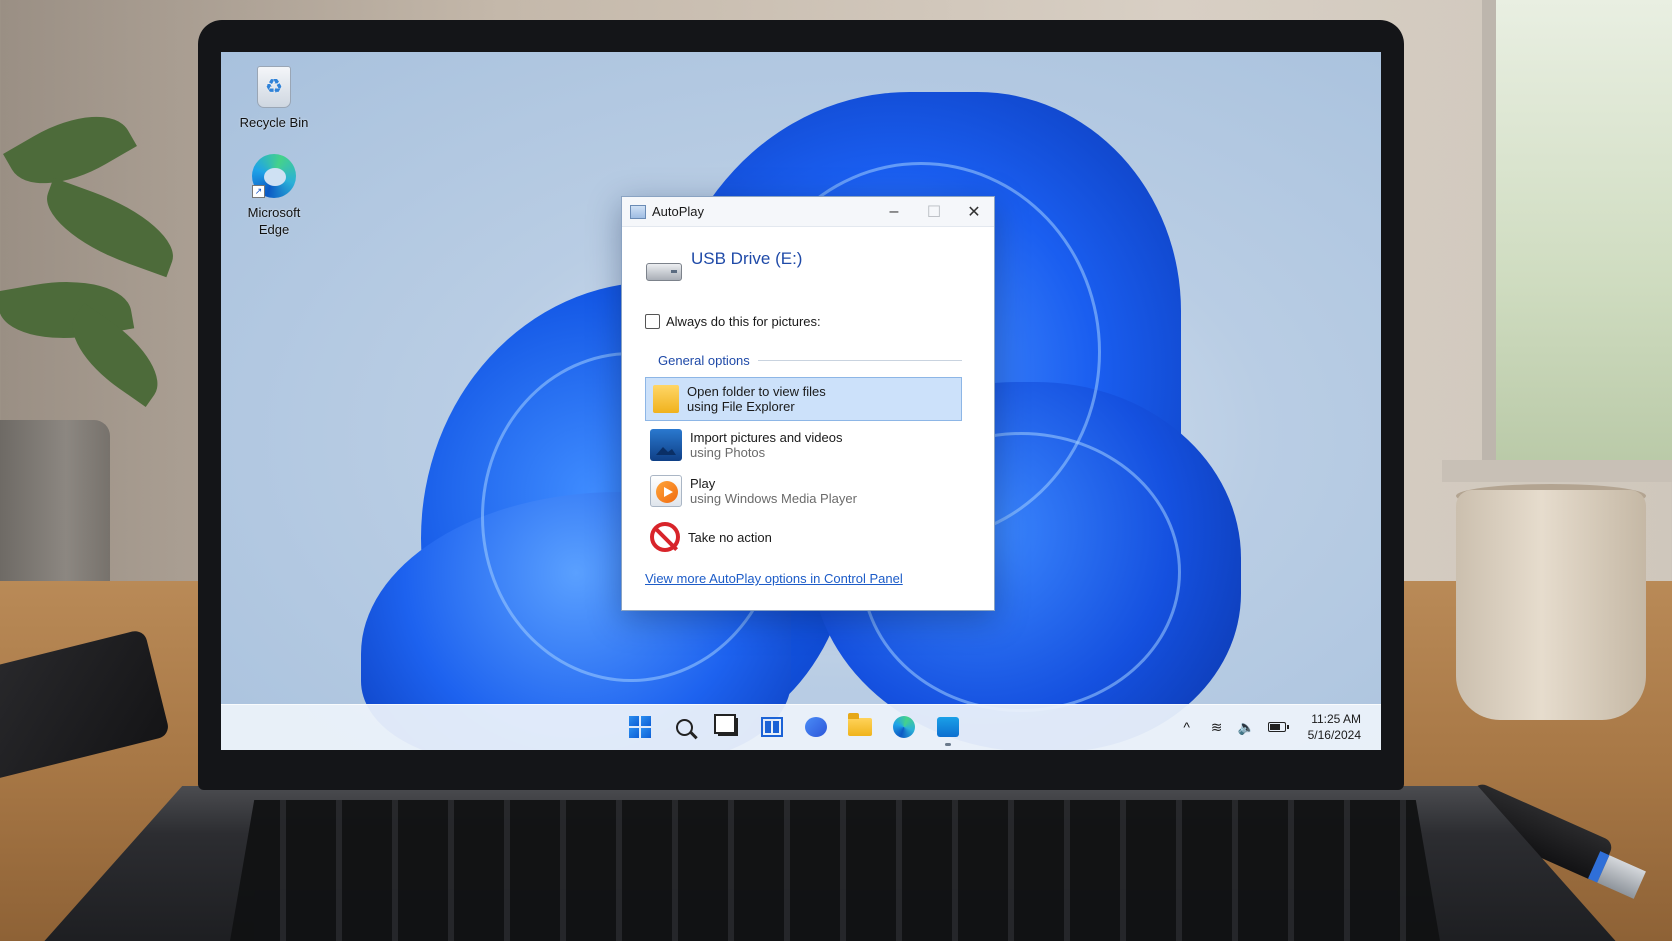  Describe the element at coordinates (1577, 235) in the screenshot. I see `room-window` at that location.